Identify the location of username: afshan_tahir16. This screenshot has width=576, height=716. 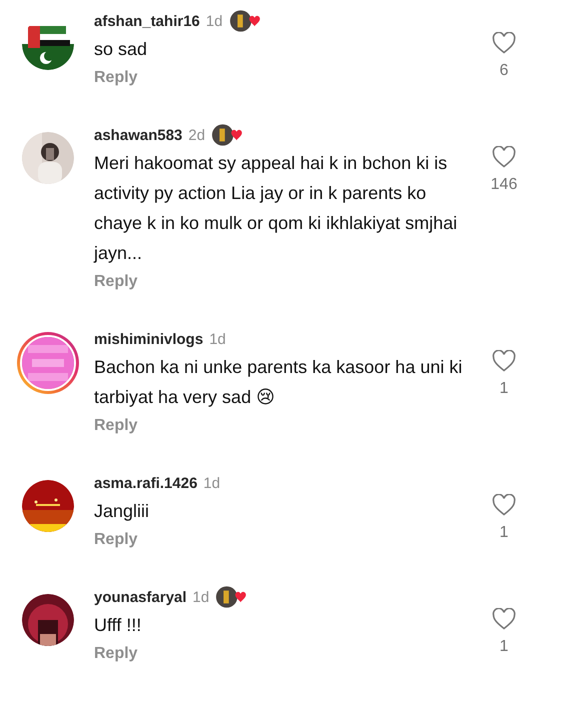
(147, 21).